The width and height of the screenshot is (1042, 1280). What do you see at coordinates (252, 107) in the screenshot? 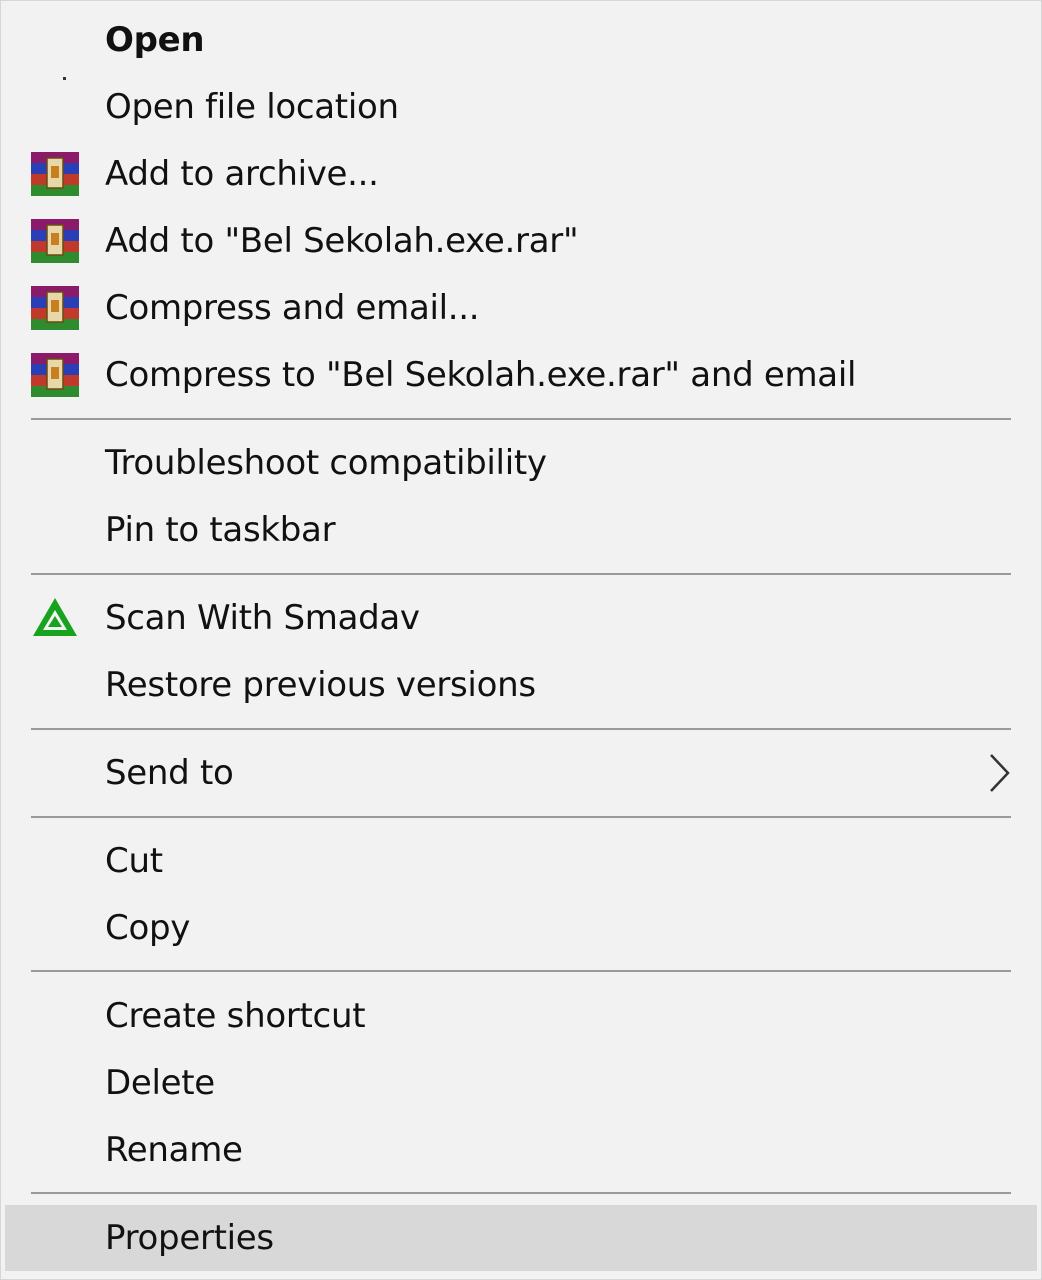
I see `menu-item-label: Open file location` at bounding box center [252, 107].